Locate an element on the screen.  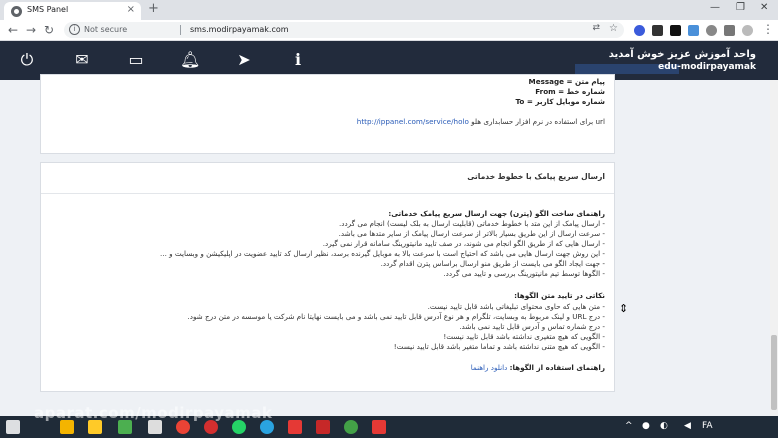
mic-icon: ● is located at coordinates (646, 426).